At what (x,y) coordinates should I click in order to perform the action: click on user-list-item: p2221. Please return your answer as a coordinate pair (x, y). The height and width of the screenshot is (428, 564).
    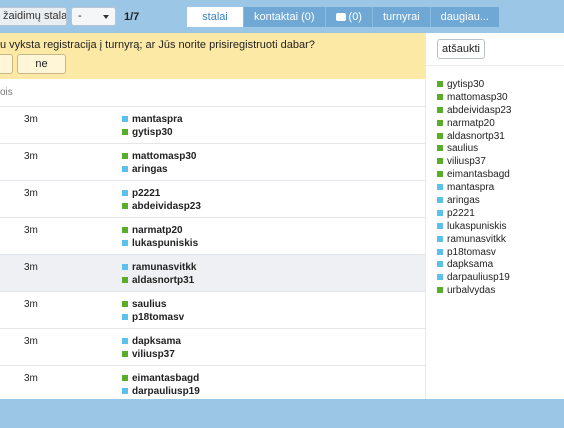
    Looking at the image, I should click on (474, 214).